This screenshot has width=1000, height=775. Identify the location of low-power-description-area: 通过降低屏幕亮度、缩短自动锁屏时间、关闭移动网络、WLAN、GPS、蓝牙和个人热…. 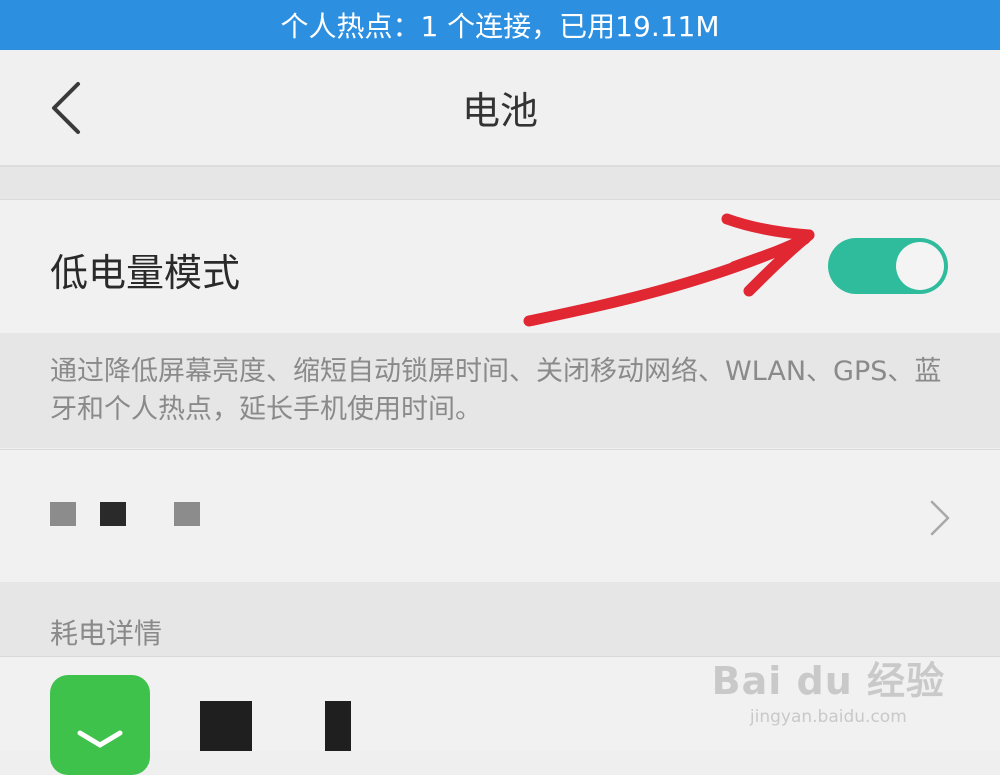
(500, 390).